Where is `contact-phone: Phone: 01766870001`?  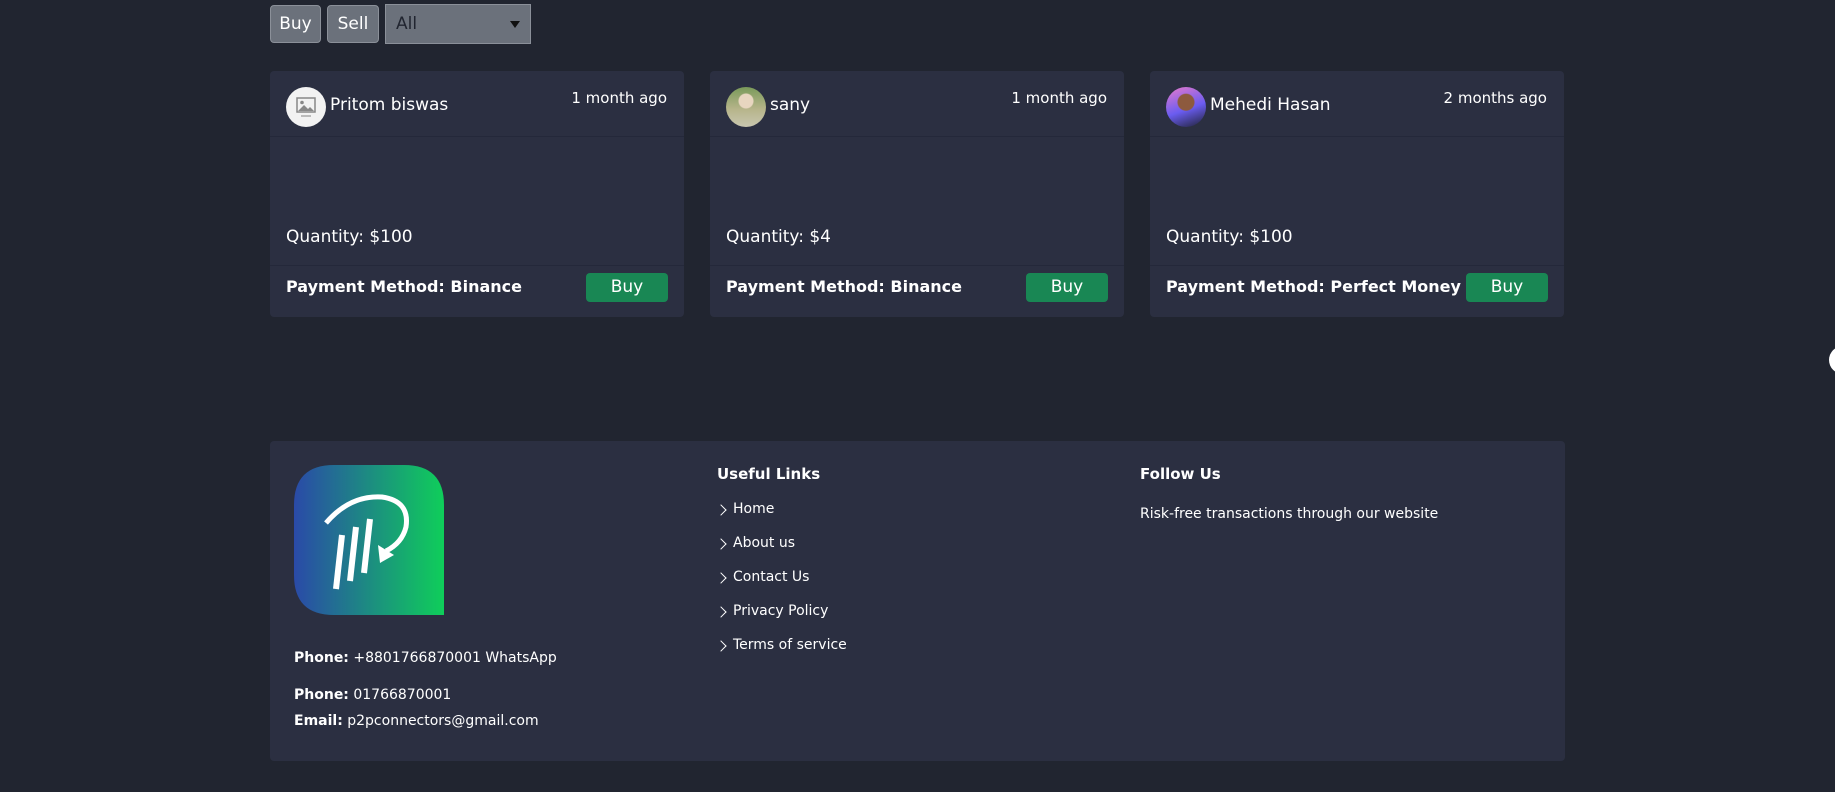 contact-phone: Phone: 01766870001 is located at coordinates (372, 695).